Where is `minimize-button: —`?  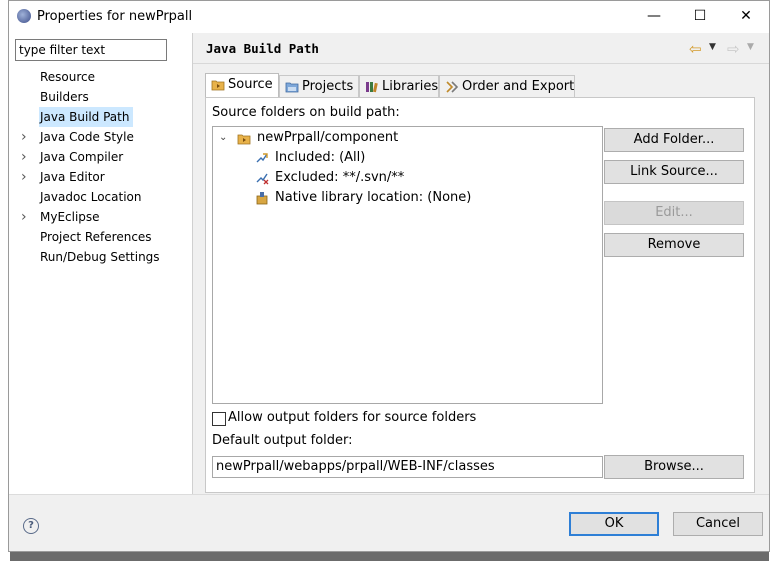 minimize-button: — is located at coordinates (654, 17).